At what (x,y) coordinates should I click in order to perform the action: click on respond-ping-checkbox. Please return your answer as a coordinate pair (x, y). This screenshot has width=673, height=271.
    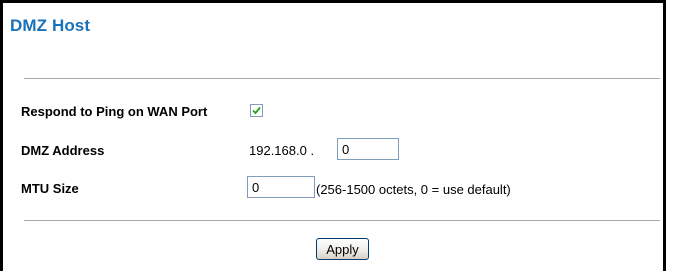
    Looking at the image, I should click on (256, 110).